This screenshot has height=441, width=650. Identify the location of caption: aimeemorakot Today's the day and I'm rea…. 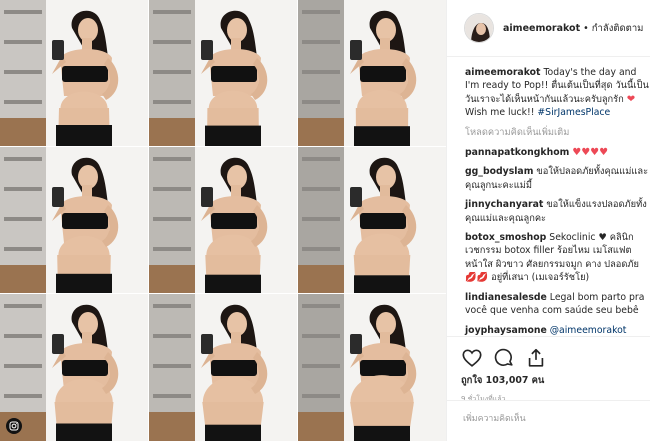
(557, 93).